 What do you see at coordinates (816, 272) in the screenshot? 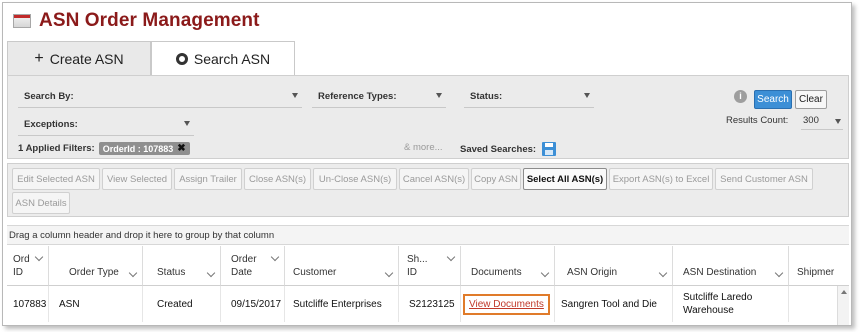
I see `column-header-label: Shipmer` at bounding box center [816, 272].